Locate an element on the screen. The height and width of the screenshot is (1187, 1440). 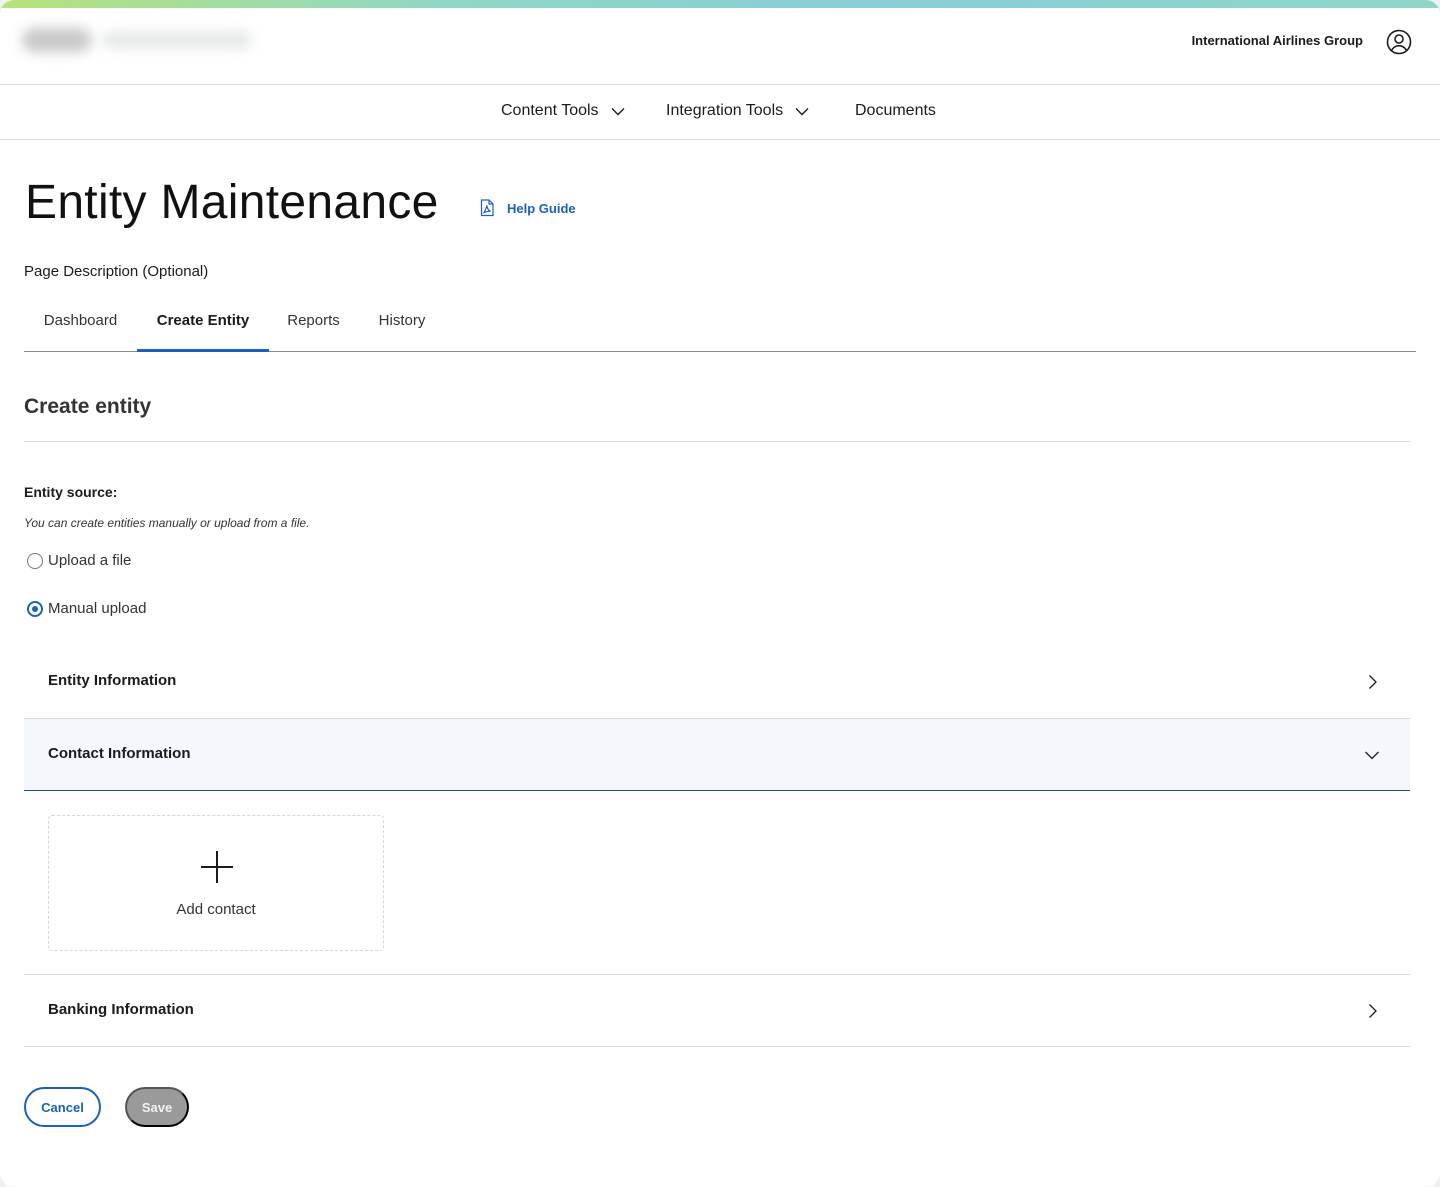
tab-history: History is located at coordinates (402, 326).